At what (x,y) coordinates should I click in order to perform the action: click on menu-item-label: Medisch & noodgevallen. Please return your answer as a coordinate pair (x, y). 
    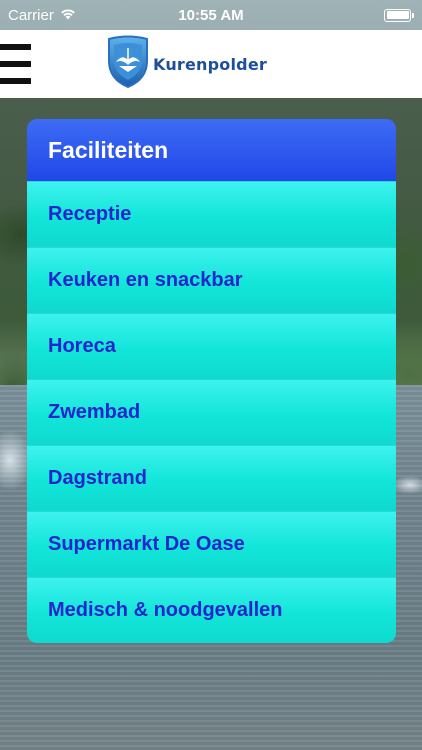
    Looking at the image, I should click on (165, 610).